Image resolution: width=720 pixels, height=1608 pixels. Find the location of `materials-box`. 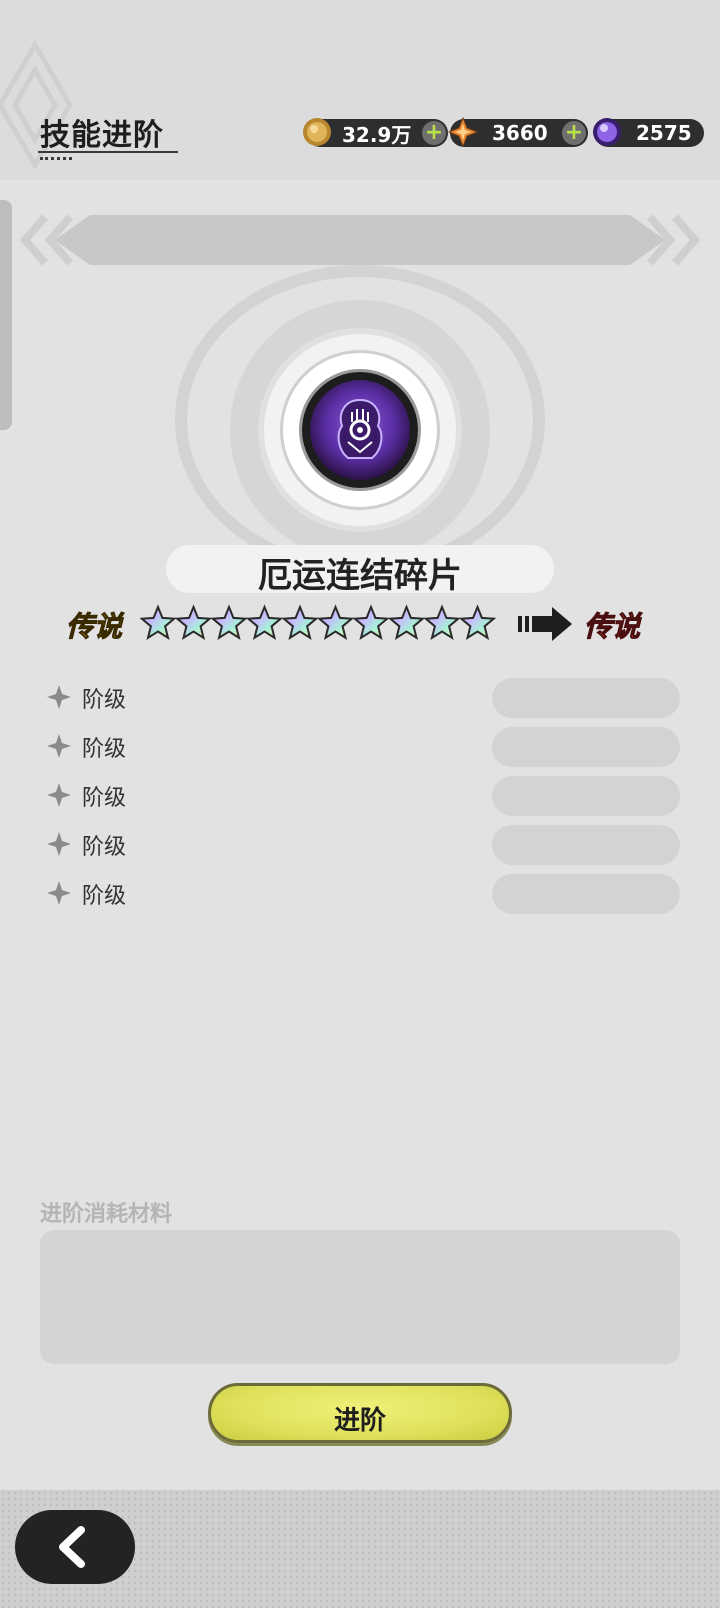

materials-box is located at coordinates (360, 1297).